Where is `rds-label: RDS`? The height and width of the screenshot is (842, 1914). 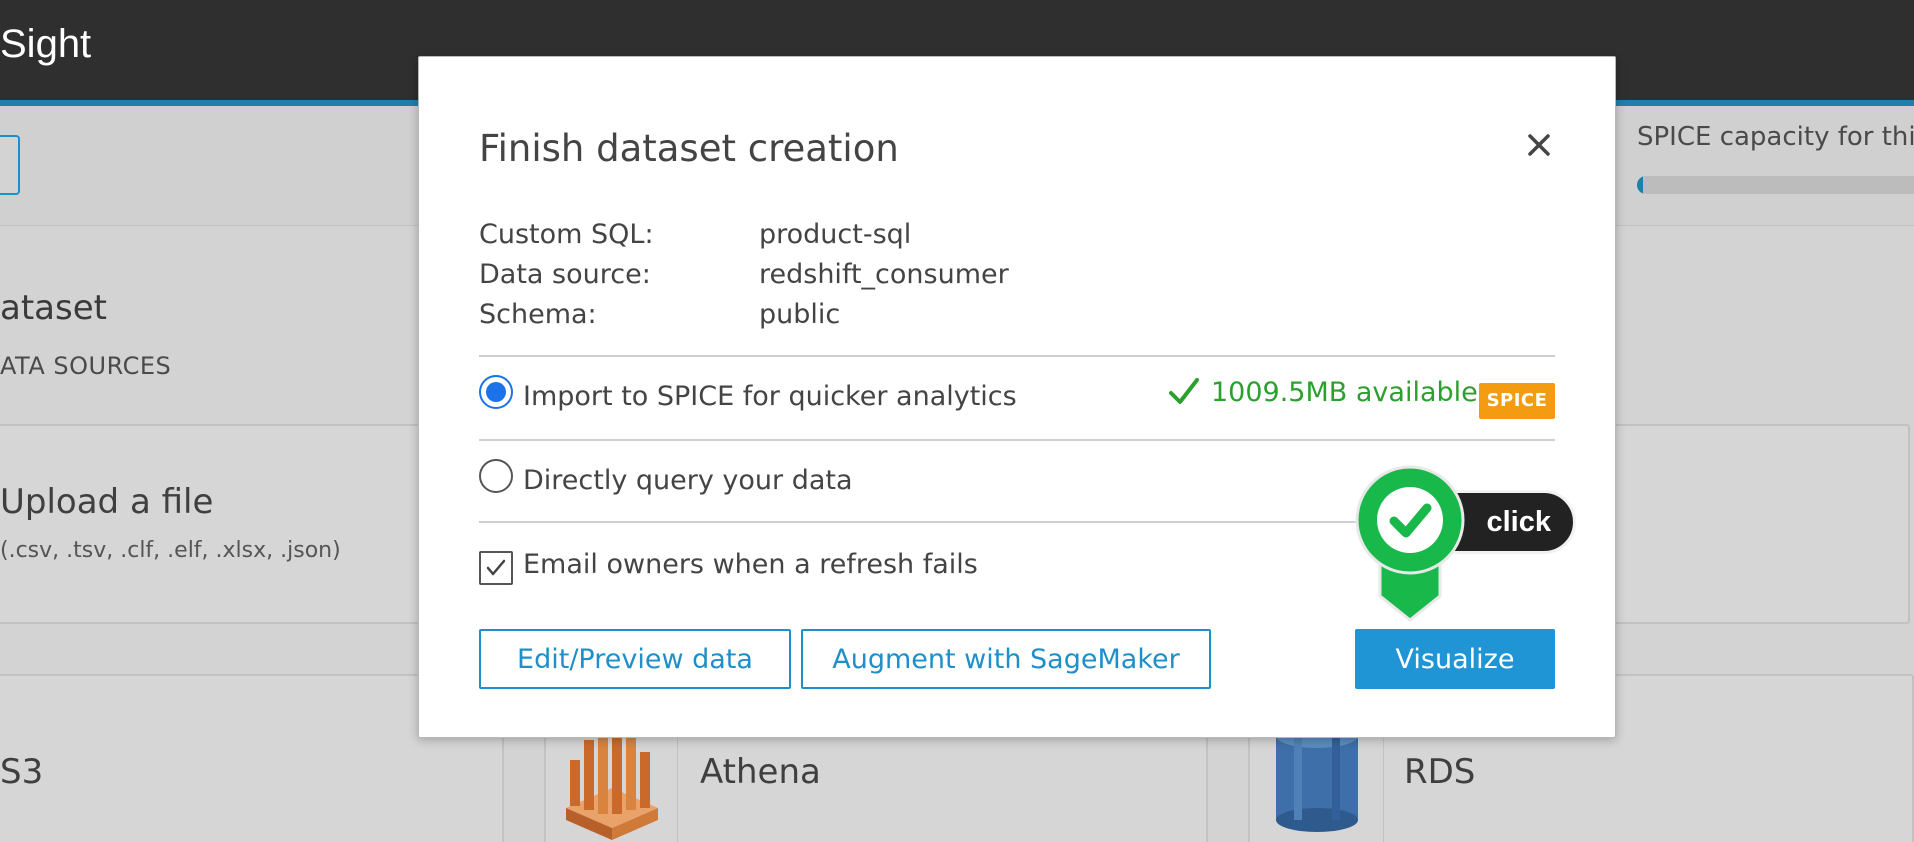 rds-label: RDS is located at coordinates (1440, 772).